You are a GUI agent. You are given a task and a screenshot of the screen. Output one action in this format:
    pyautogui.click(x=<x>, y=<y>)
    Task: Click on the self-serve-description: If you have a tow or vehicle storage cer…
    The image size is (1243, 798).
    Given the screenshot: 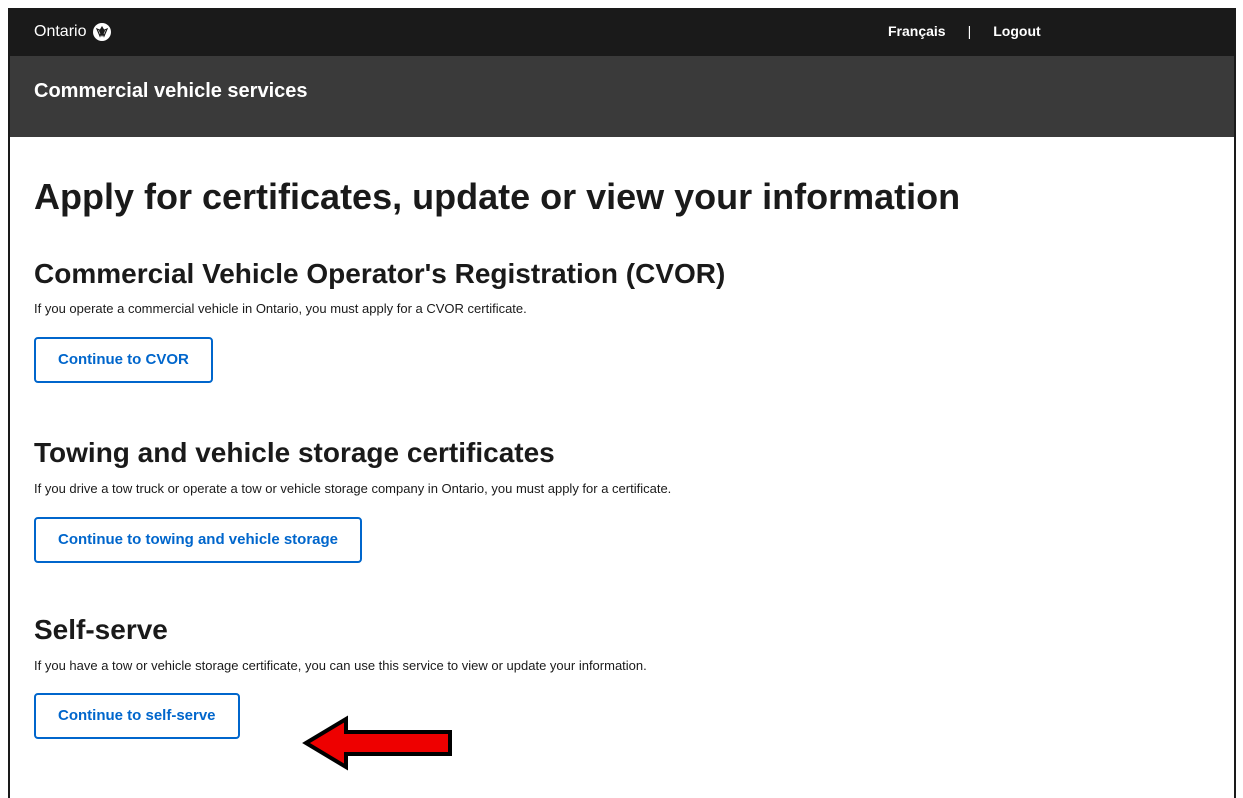 What is the action you would take?
    pyautogui.click(x=340, y=665)
    